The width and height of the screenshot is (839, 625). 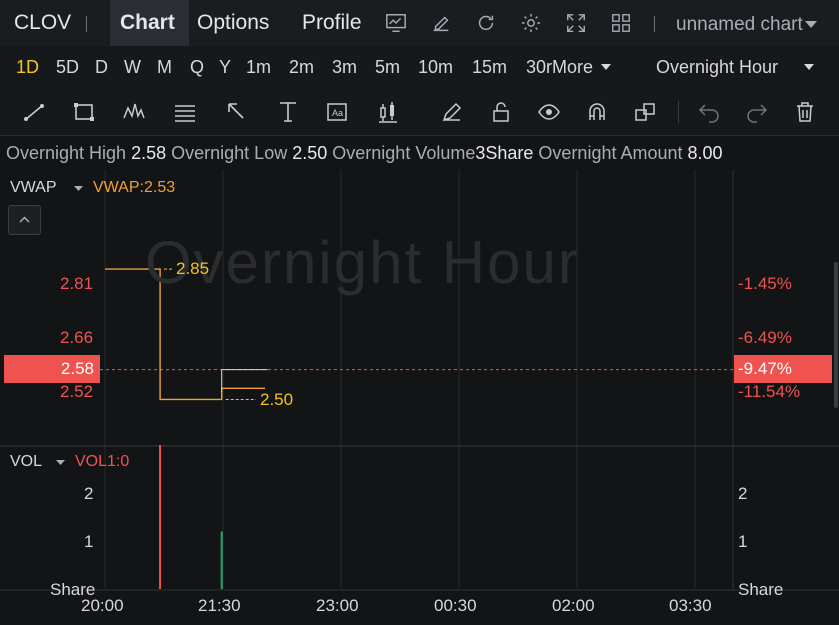 What do you see at coordinates (301, 67) in the screenshot?
I see `timeframe-2m: 2m` at bounding box center [301, 67].